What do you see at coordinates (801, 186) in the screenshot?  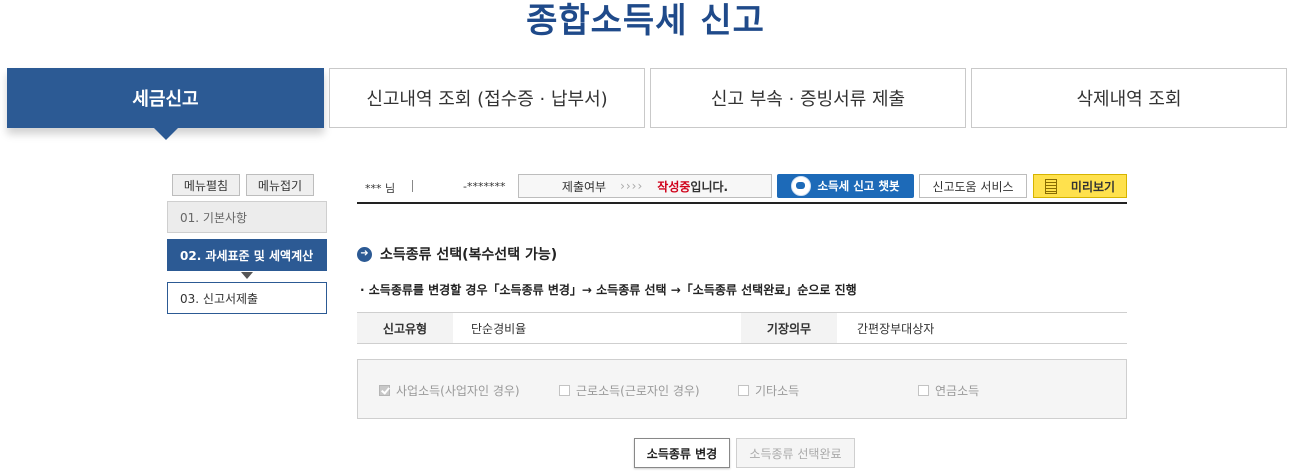 I see `chatbot-icon` at bounding box center [801, 186].